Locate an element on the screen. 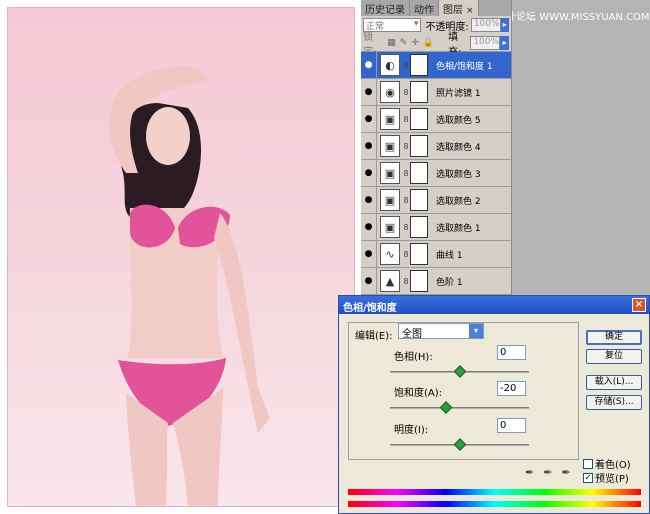 The image size is (650, 514). hue-slider is located at coordinates (459, 371).